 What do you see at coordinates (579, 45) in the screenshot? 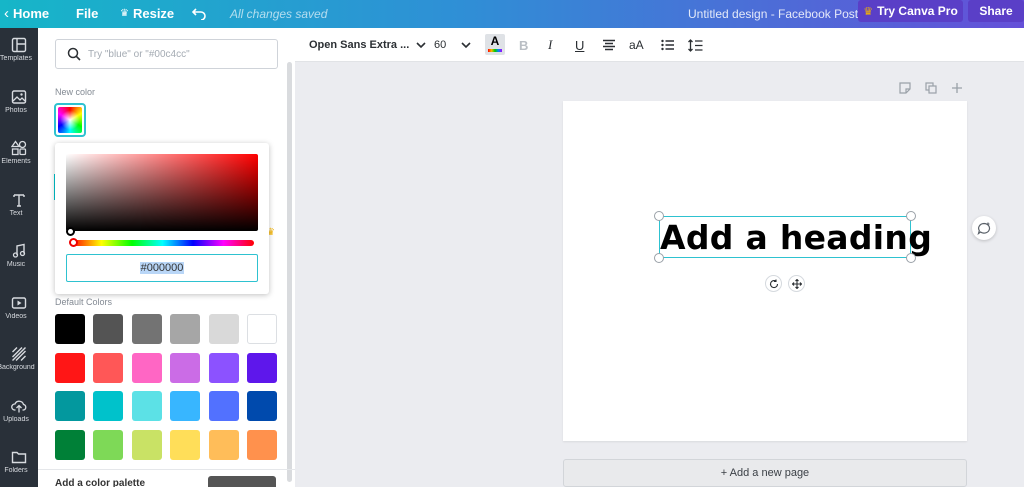
I see `underline-button: U` at bounding box center [579, 45].